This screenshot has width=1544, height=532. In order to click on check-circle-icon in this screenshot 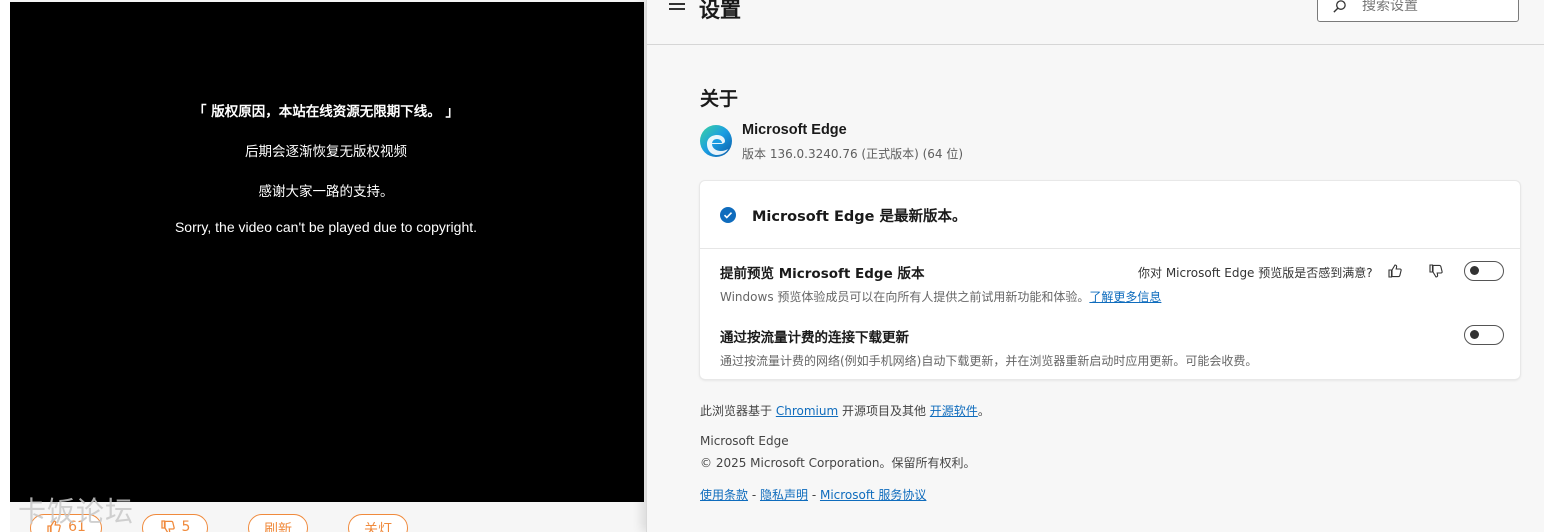, I will do `click(728, 215)`.